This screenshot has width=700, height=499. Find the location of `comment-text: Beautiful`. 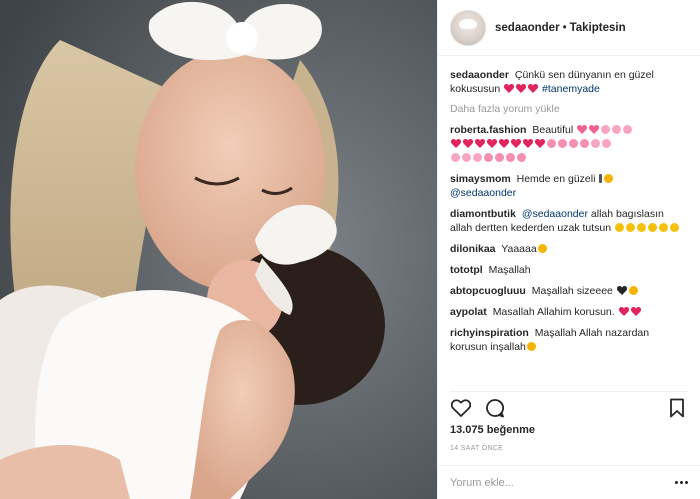

comment-text: Beautiful is located at coordinates (553, 130).